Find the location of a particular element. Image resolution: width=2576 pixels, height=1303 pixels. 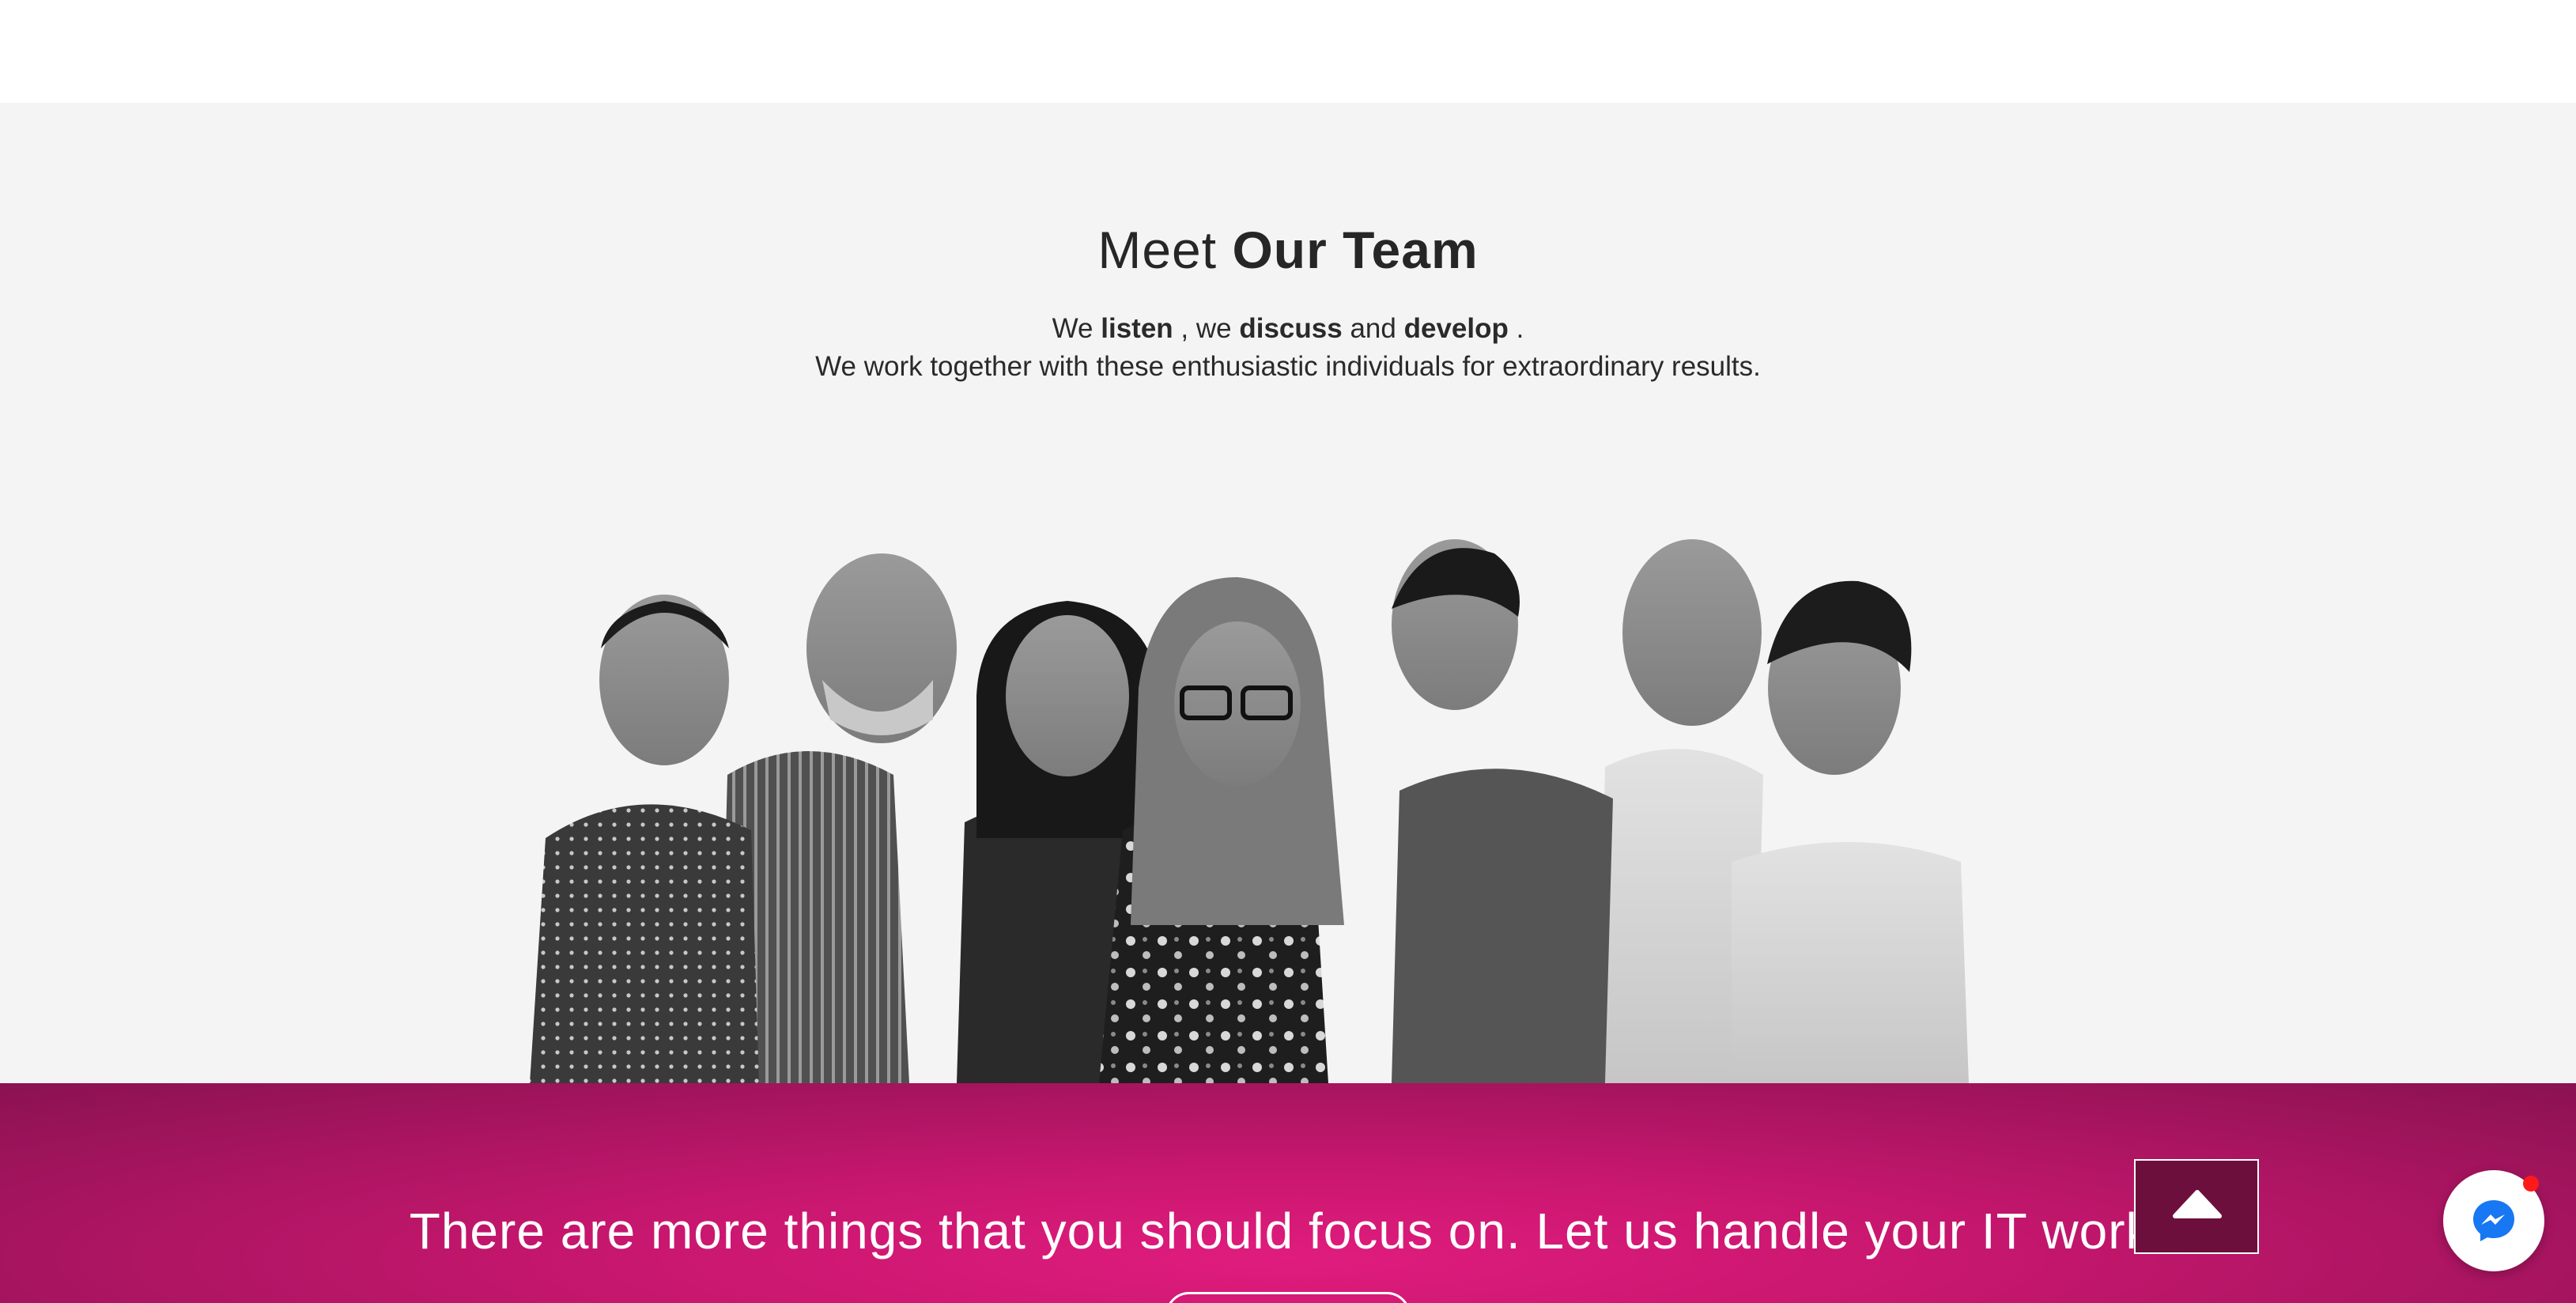

chevron-up-icon is located at coordinates (2197, 1204).